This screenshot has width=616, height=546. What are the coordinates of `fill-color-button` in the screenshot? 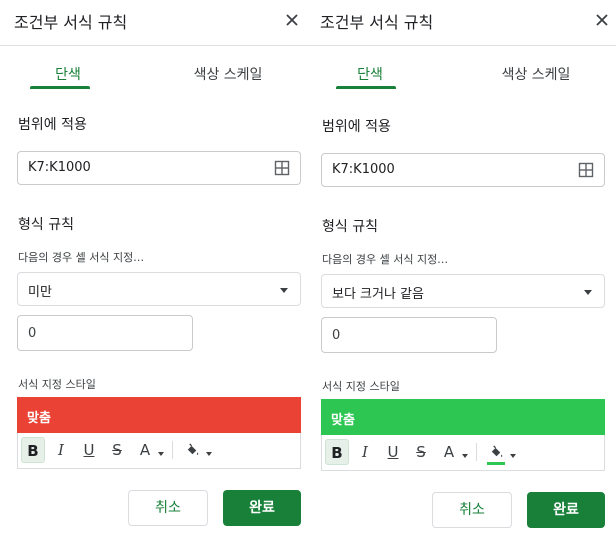 It's located at (192, 450).